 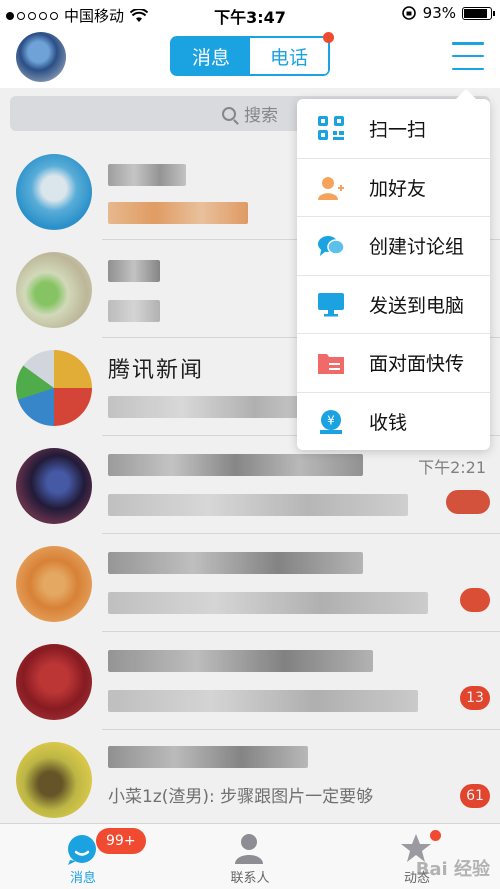 What do you see at coordinates (417, 364) in the screenshot?
I see `menu-item-label: 面对面快传` at bounding box center [417, 364].